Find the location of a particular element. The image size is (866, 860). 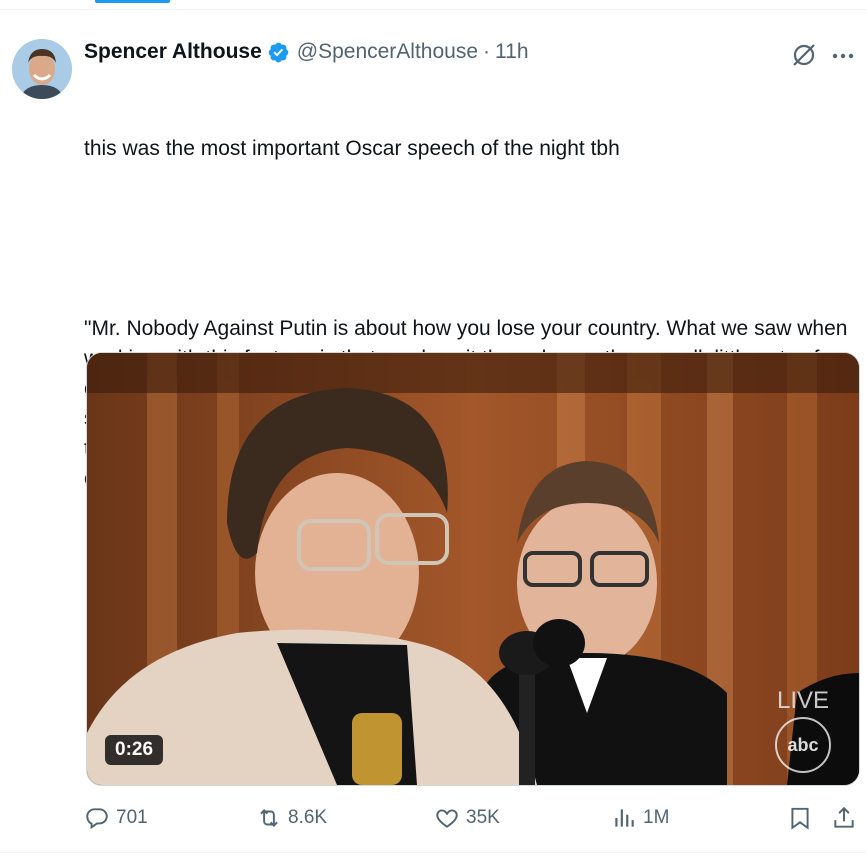

reply-button: 701 is located at coordinates (116, 818).